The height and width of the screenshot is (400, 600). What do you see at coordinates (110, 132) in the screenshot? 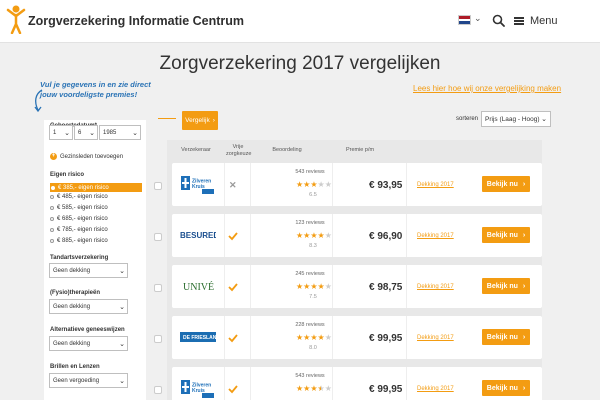
I see `dob-year-value: 1985` at bounding box center [110, 132].